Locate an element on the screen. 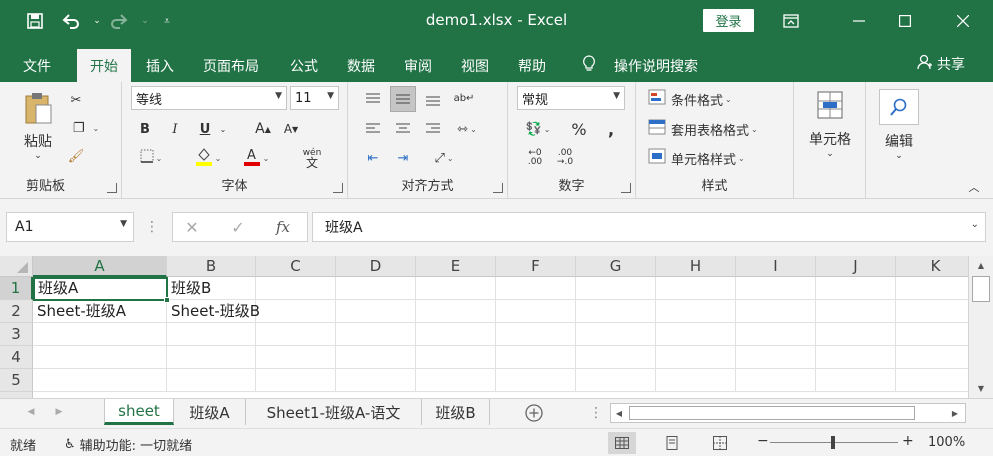 The image size is (993, 456). comma-style-button: , is located at coordinates (611, 129).